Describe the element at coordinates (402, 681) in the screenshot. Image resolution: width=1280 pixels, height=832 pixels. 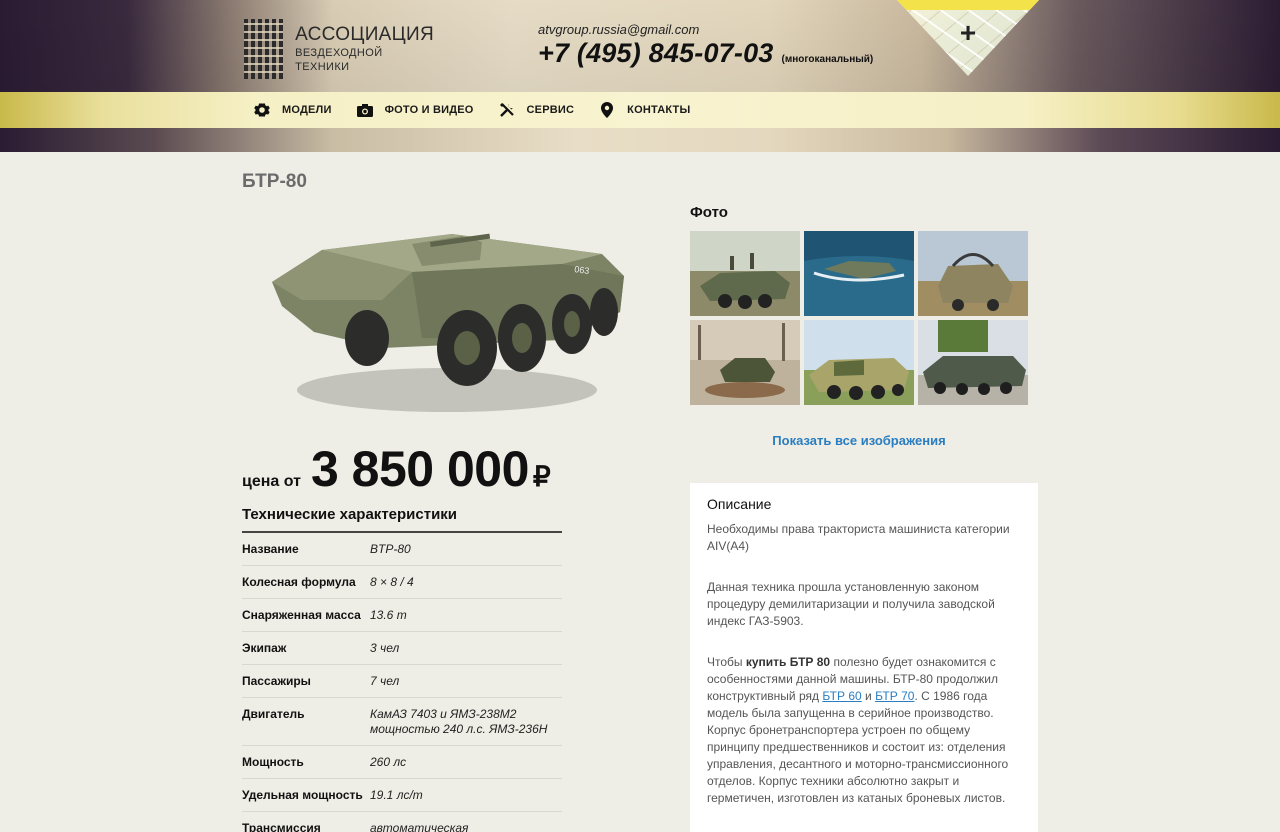
I see `table-row: Пассажиры 7 чел` at that location.